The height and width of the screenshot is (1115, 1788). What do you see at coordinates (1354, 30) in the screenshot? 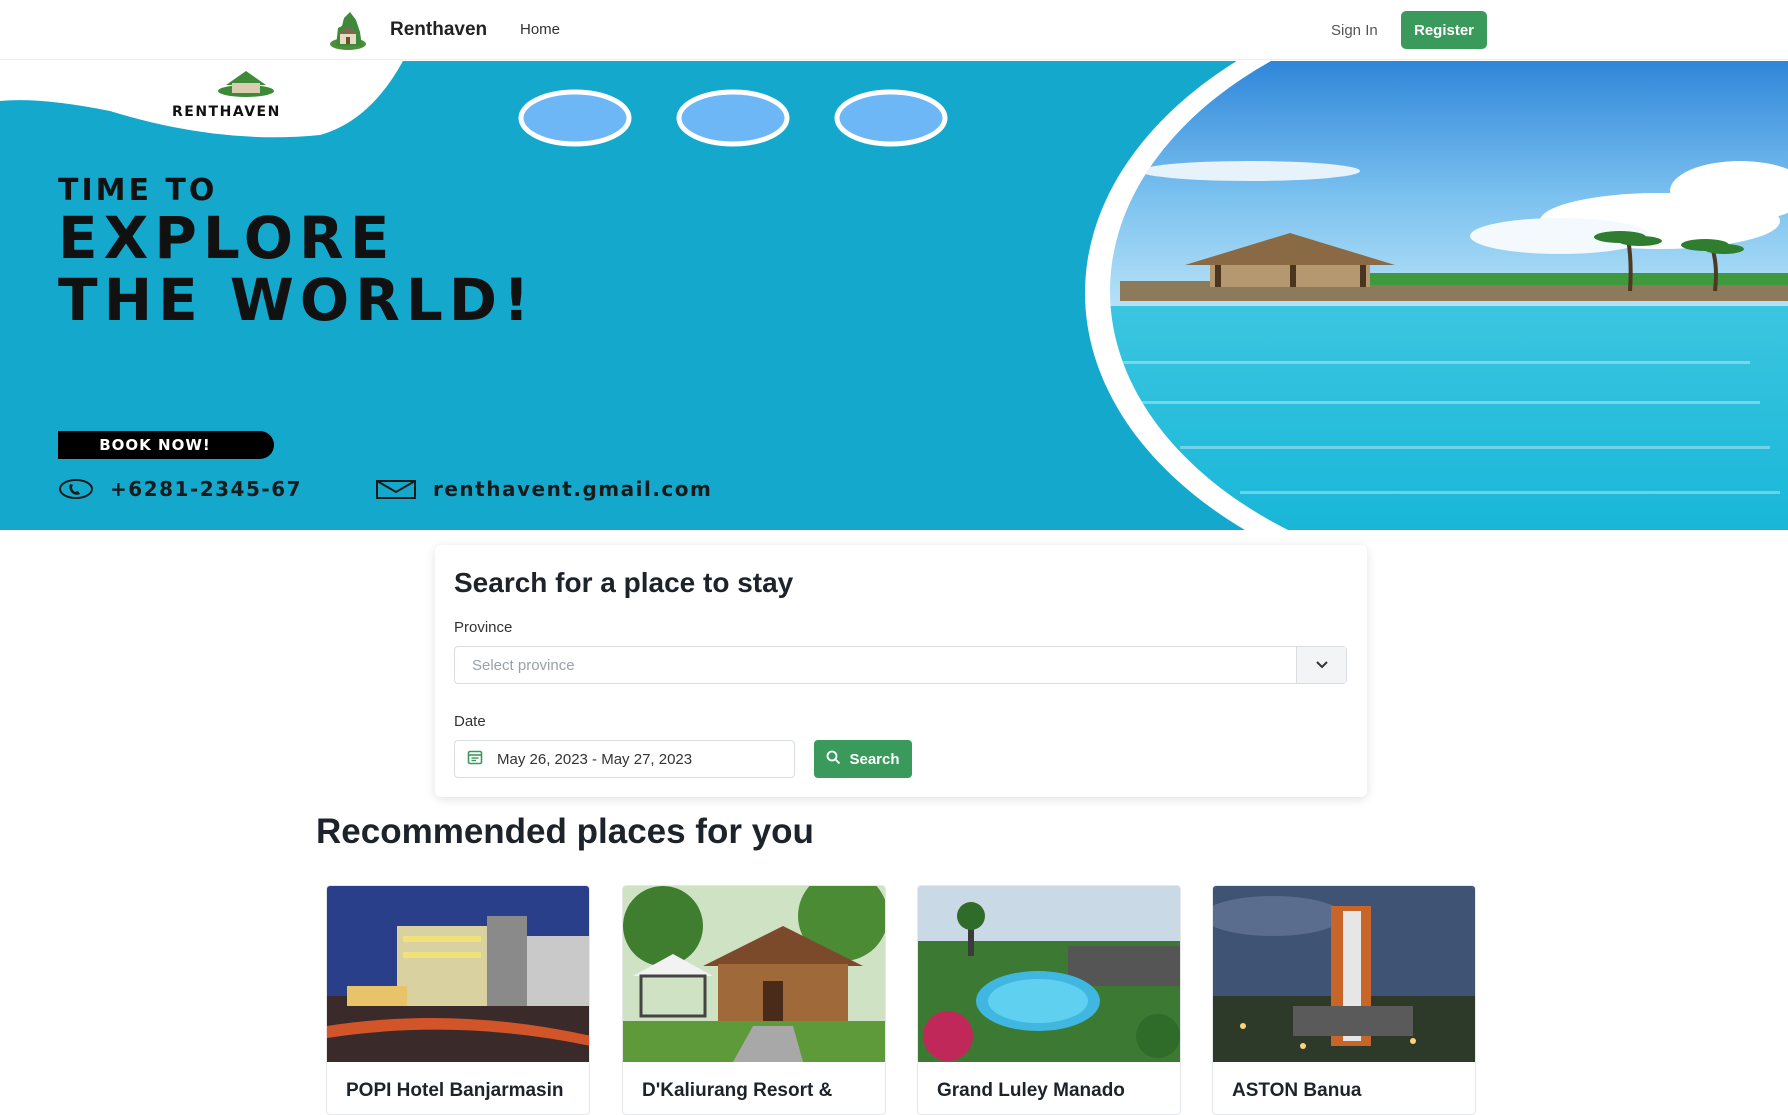
I see `sign-in-link: Sign In` at bounding box center [1354, 30].